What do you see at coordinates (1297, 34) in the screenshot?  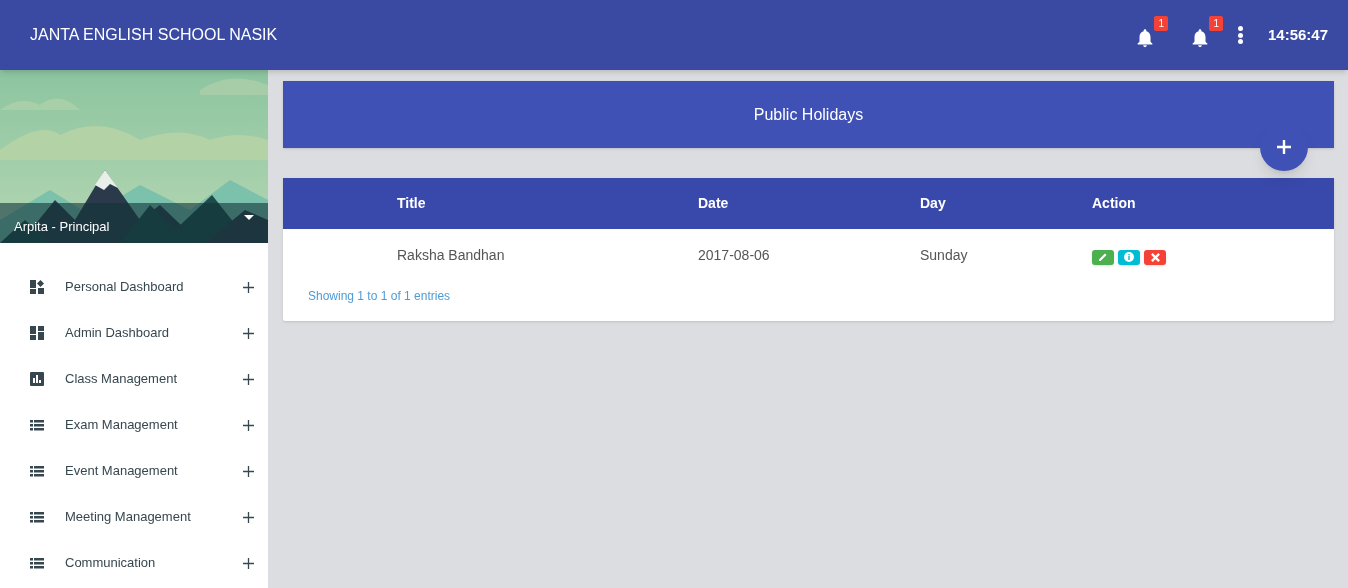 I see `clock: 14:56:47` at bounding box center [1297, 34].